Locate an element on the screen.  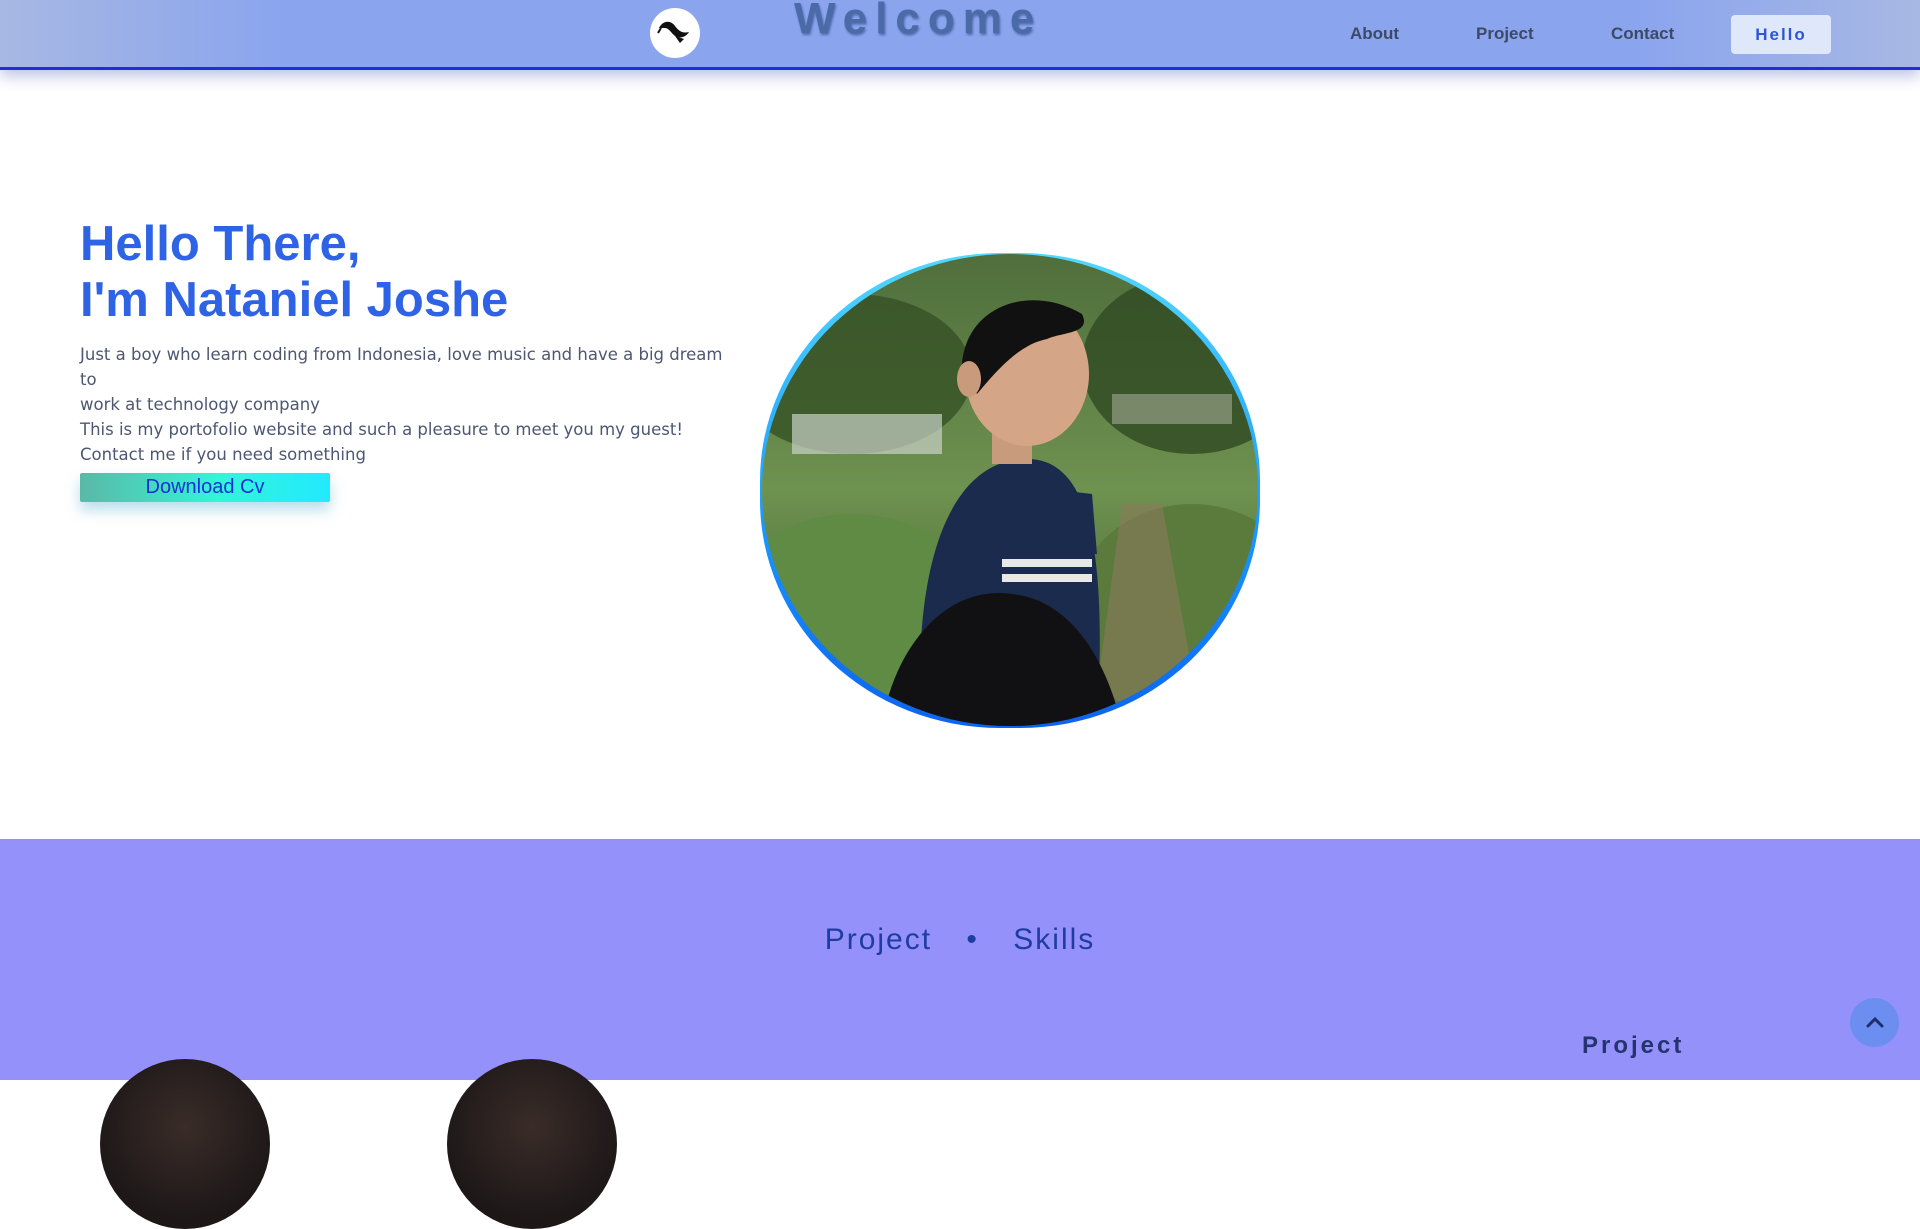
scroll-to-top-button is located at coordinates (1874, 1022).